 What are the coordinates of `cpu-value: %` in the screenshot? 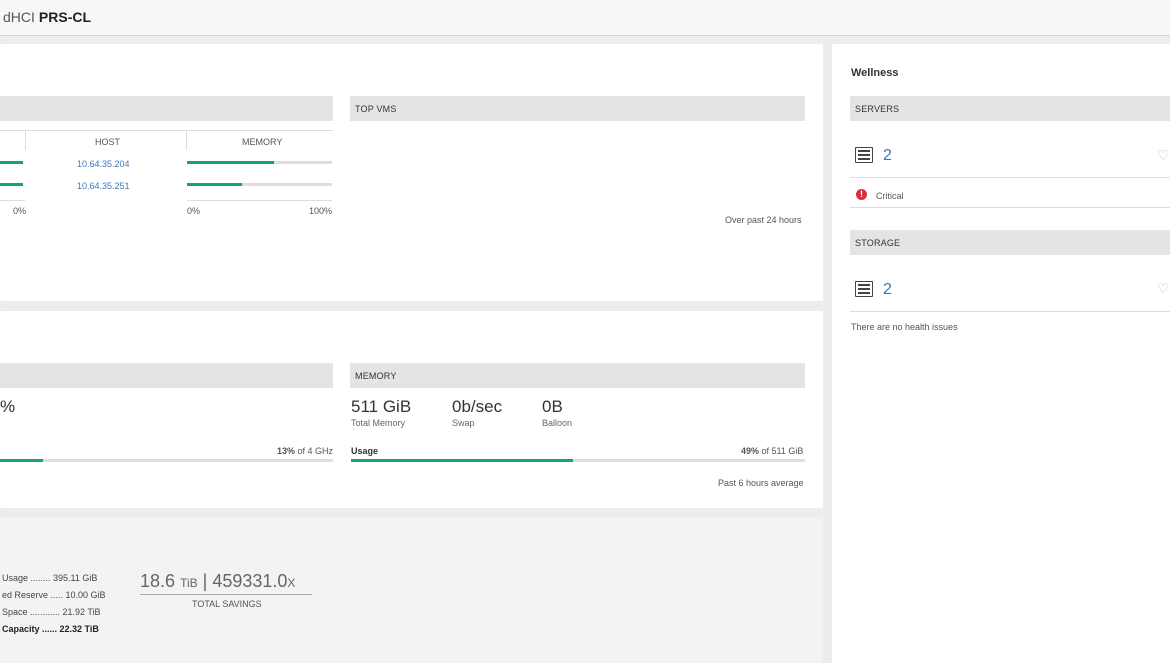 It's located at (8, 406).